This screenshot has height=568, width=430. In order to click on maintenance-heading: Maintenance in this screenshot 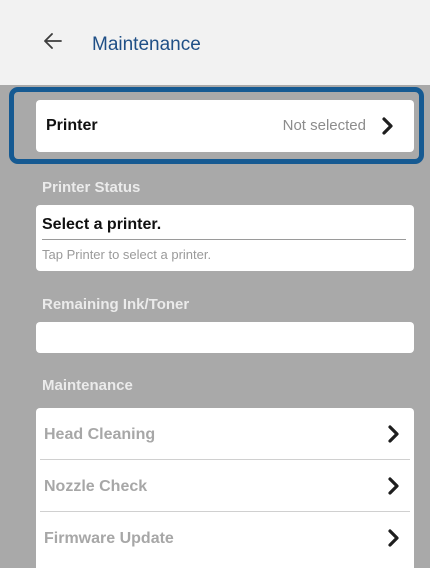, I will do `click(87, 385)`.